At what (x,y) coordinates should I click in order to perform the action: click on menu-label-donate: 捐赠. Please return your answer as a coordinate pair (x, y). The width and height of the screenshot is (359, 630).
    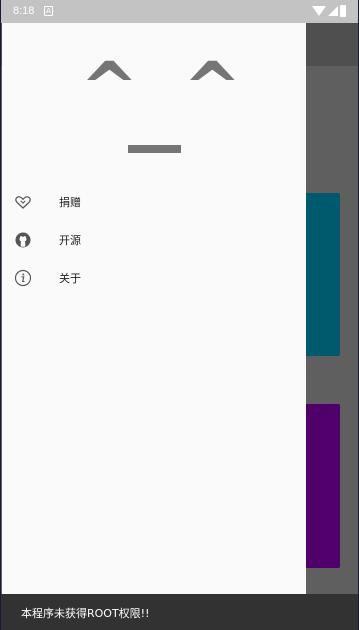
    Looking at the image, I should click on (70, 202).